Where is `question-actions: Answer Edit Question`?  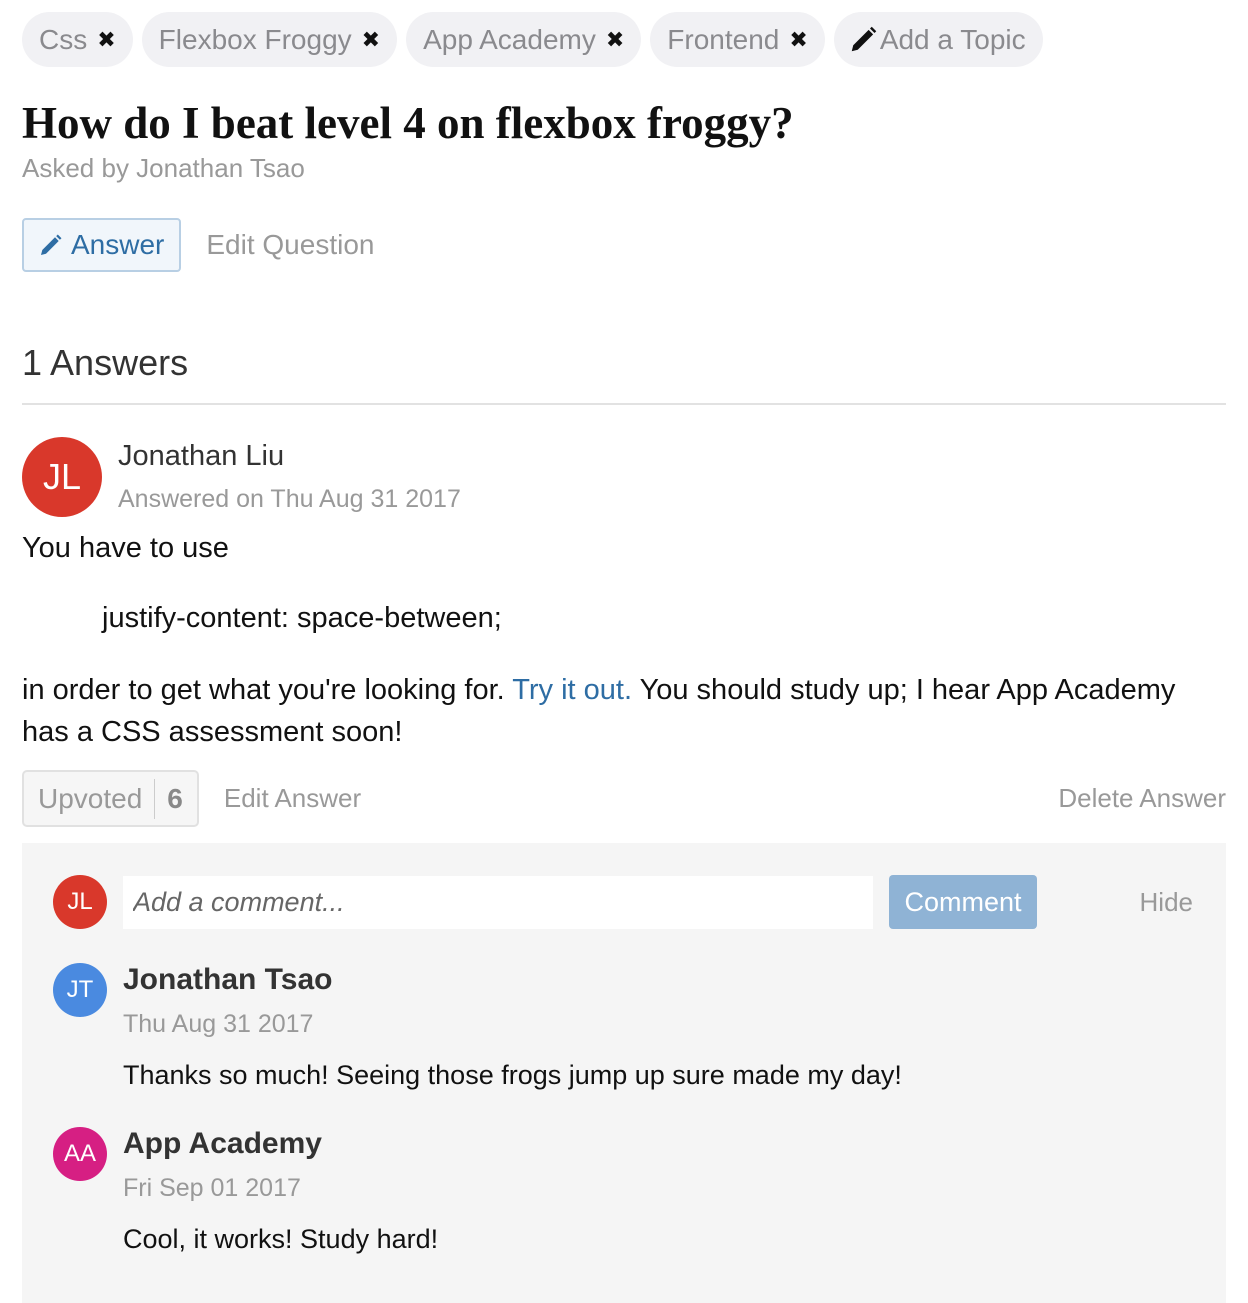 question-actions: Answer Edit Question is located at coordinates (624, 245).